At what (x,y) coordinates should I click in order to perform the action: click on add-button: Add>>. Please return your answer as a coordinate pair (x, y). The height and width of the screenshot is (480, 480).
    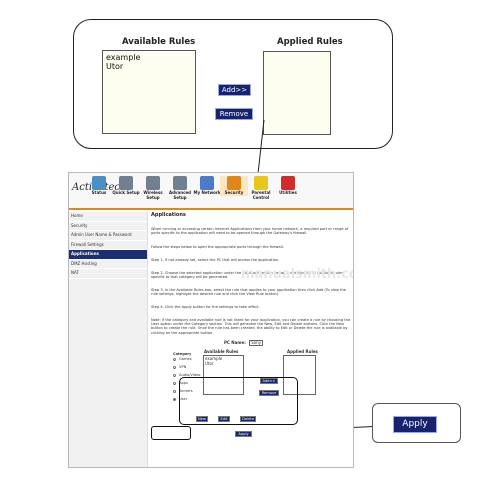
    Looking at the image, I should click on (234, 90).